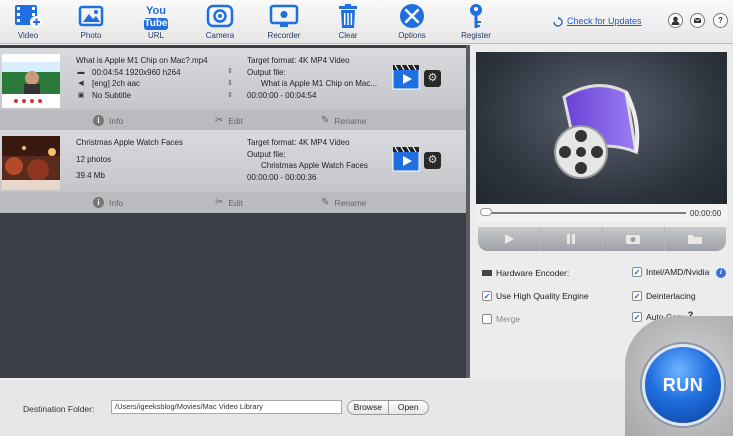  Describe the element at coordinates (230, 71) in the screenshot. I see `video-track-stepper: ⇕` at that location.